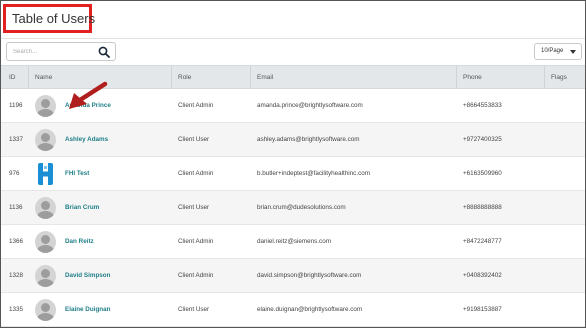  What do you see at coordinates (16, 207) in the screenshot?
I see `cell-id: 1136` at bounding box center [16, 207].